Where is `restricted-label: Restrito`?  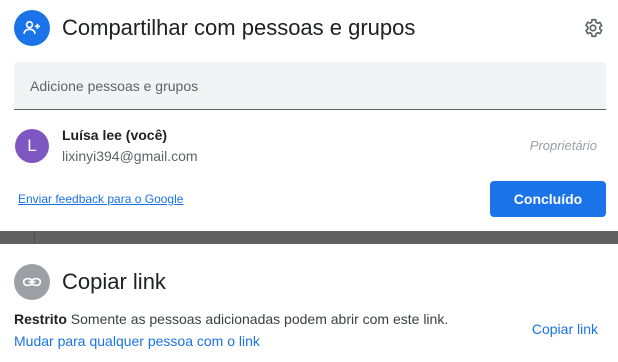
restricted-label: Restrito is located at coordinates (40, 319).